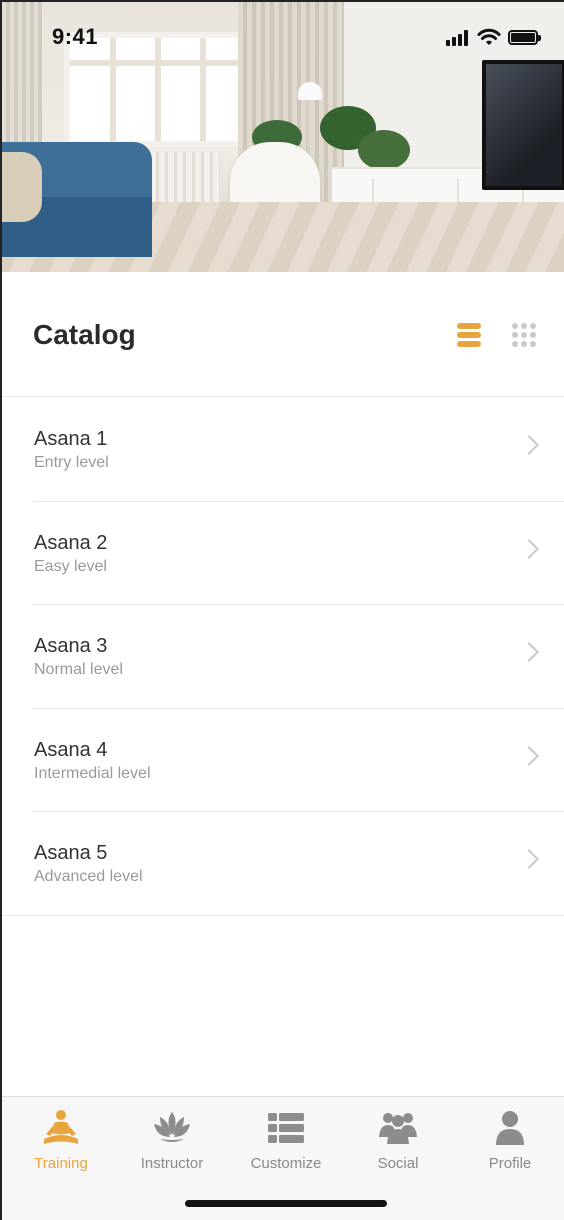  Describe the element at coordinates (469, 326) in the screenshot. I see `list-view-icon` at that location.